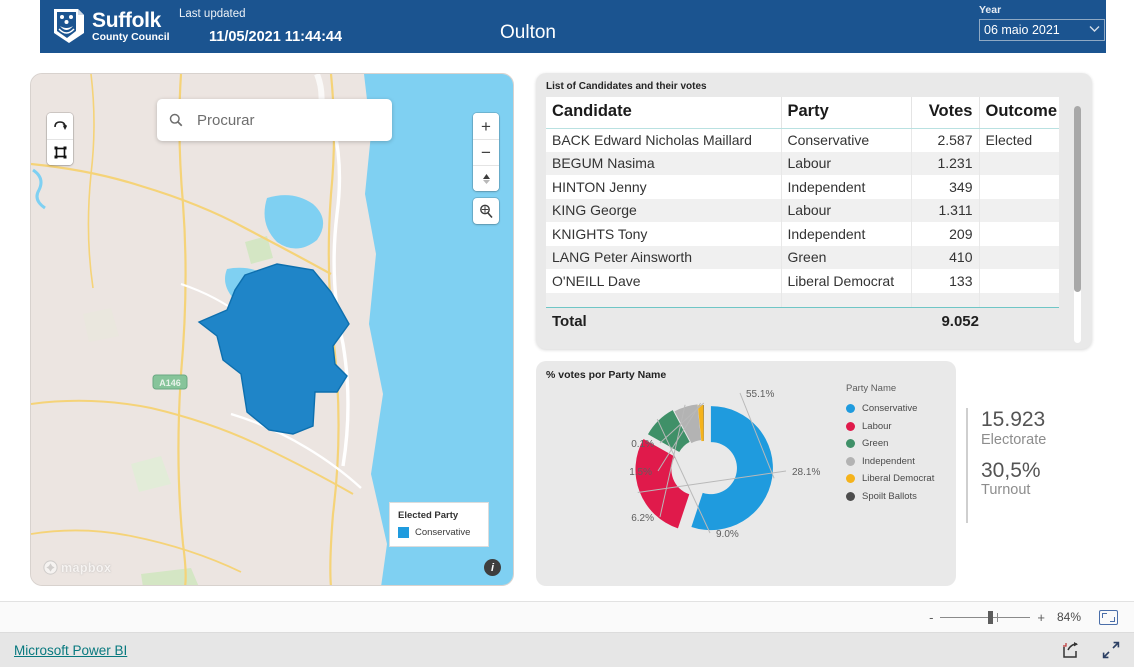 The height and width of the screenshot is (667, 1134). Describe the element at coordinates (890, 443) in the screenshot. I see `chart-legend-item: Green` at that location.